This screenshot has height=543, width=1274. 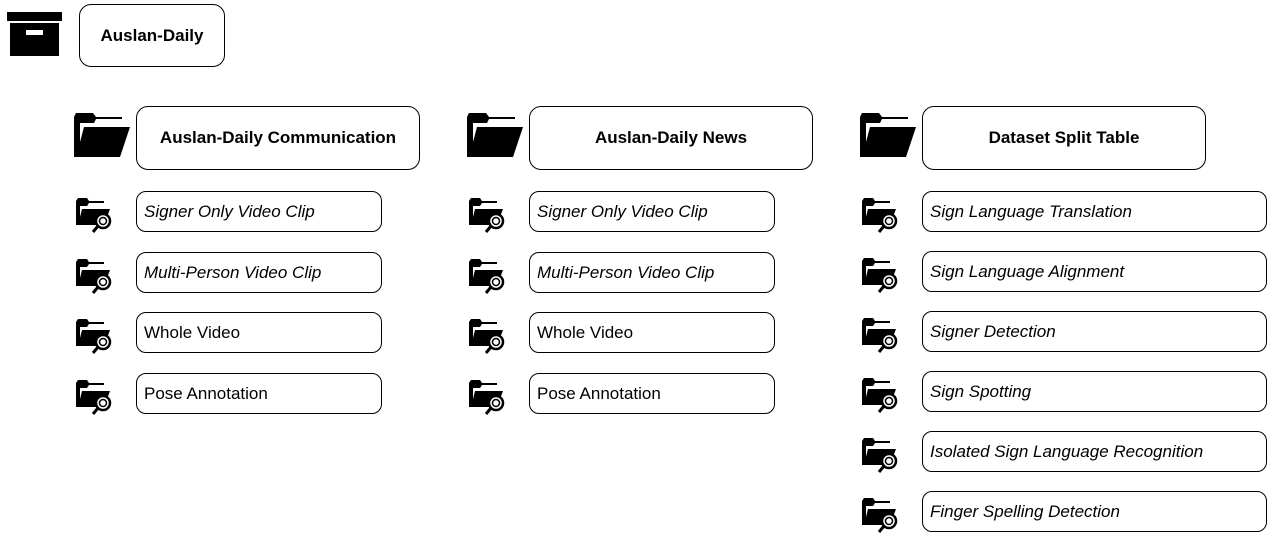 What do you see at coordinates (1094, 331) in the screenshot?
I see `item-box: Signer Detection` at bounding box center [1094, 331].